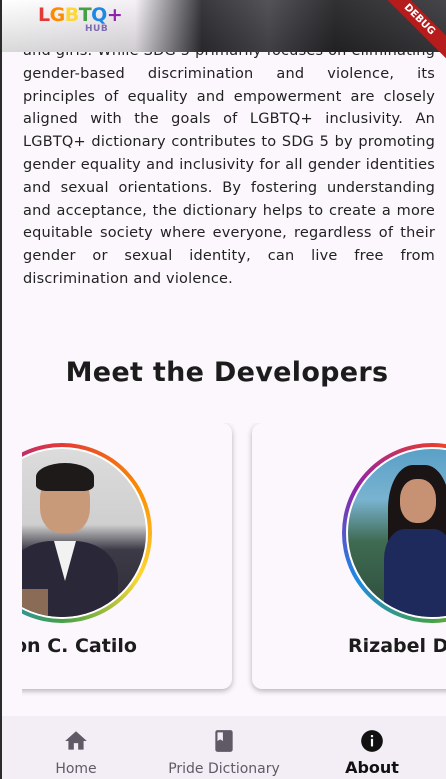 The width and height of the screenshot is (446, 779). Describe the element at coordinates (227, 372) in the screenshot. I see `developers-title: Meet the Developers` at that location.